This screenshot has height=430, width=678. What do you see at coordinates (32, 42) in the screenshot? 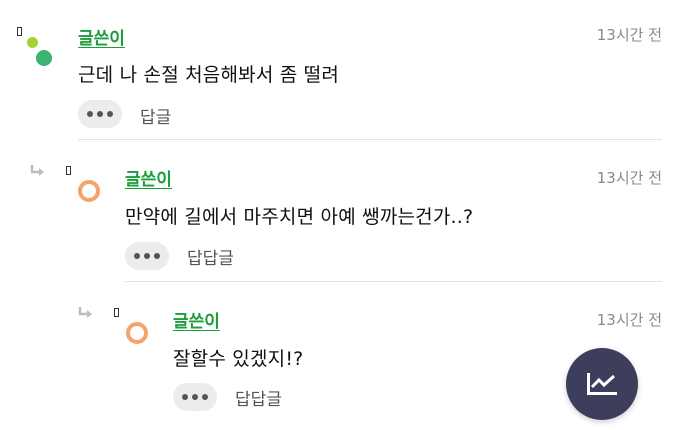
I see `avatar-lime-dot-icon` at bounding box center [32, 42].